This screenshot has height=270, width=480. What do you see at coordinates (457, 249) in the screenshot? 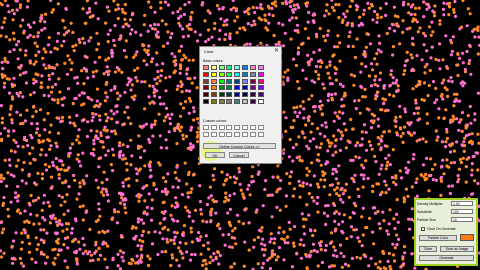
I see `save-as-image-button: Save as Image` at bounding box center [457, 249].